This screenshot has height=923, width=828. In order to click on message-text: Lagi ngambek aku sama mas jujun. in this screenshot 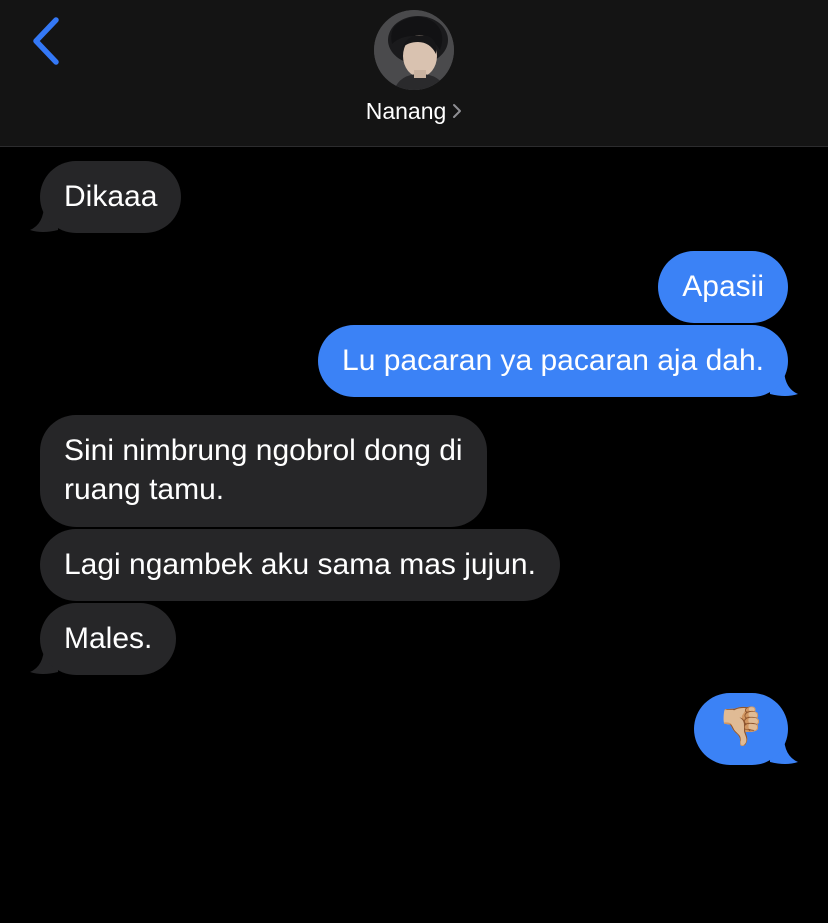, I will do `click(300, 564)`.